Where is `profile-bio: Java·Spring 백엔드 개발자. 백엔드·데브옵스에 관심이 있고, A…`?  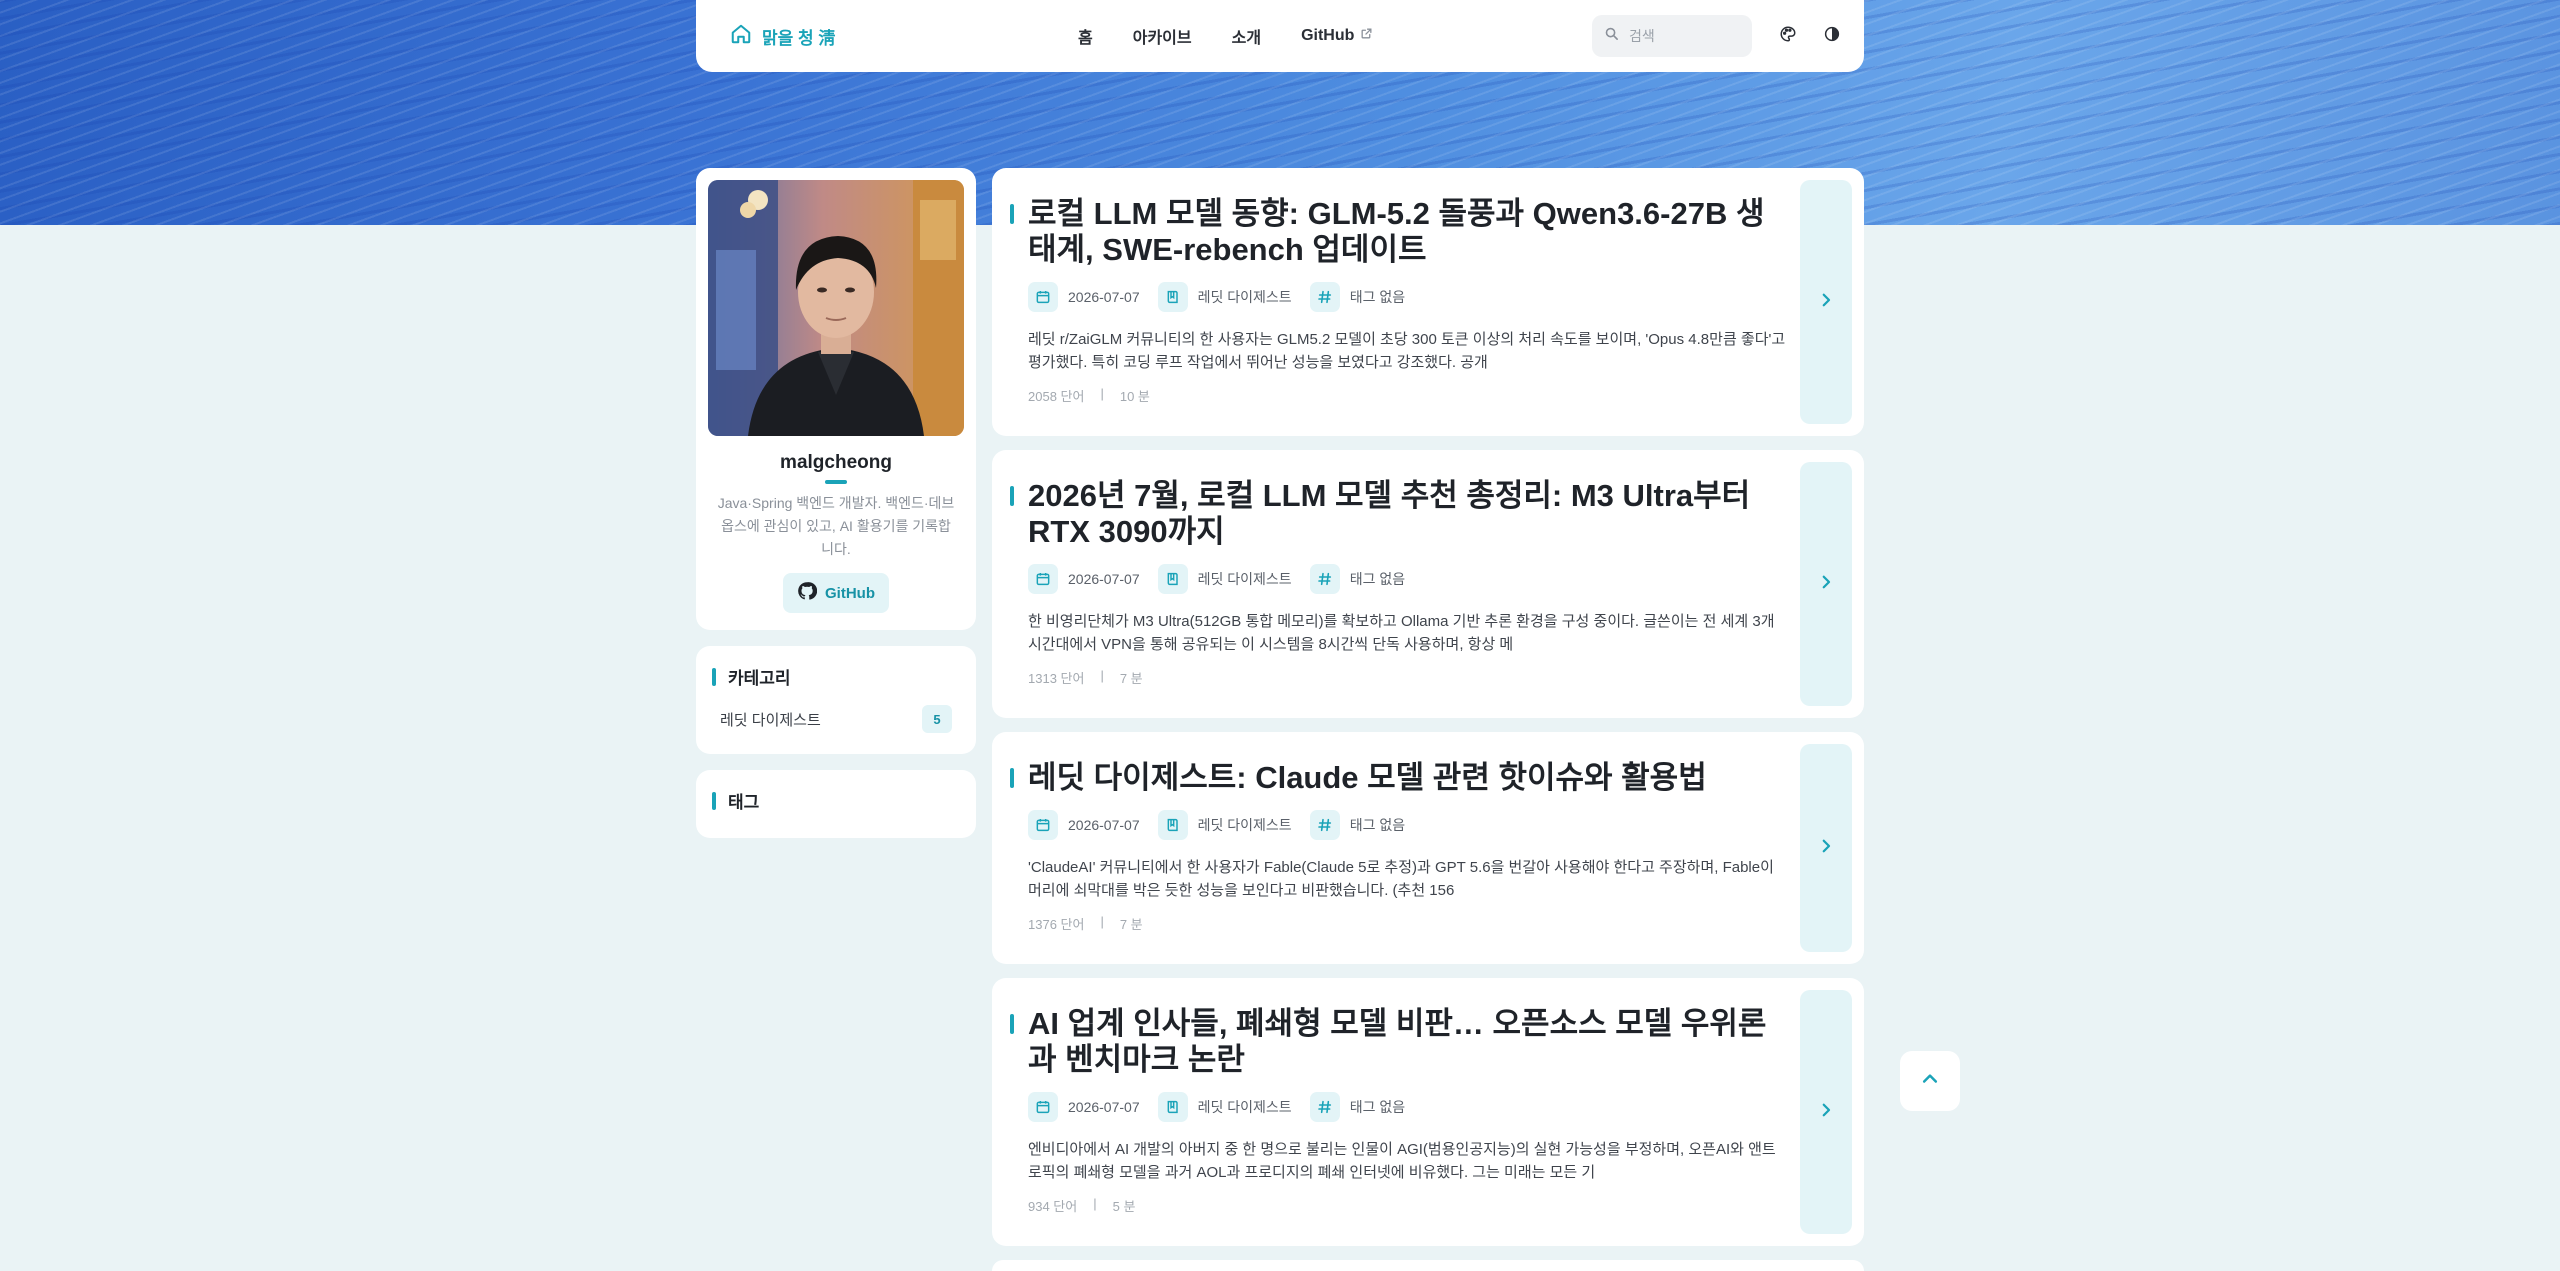 profile-bio: Java·Spring 백엔드 개발자. 백엔드·데브옵스에 관심이 있고, A… is located at coordinates (836, 526).